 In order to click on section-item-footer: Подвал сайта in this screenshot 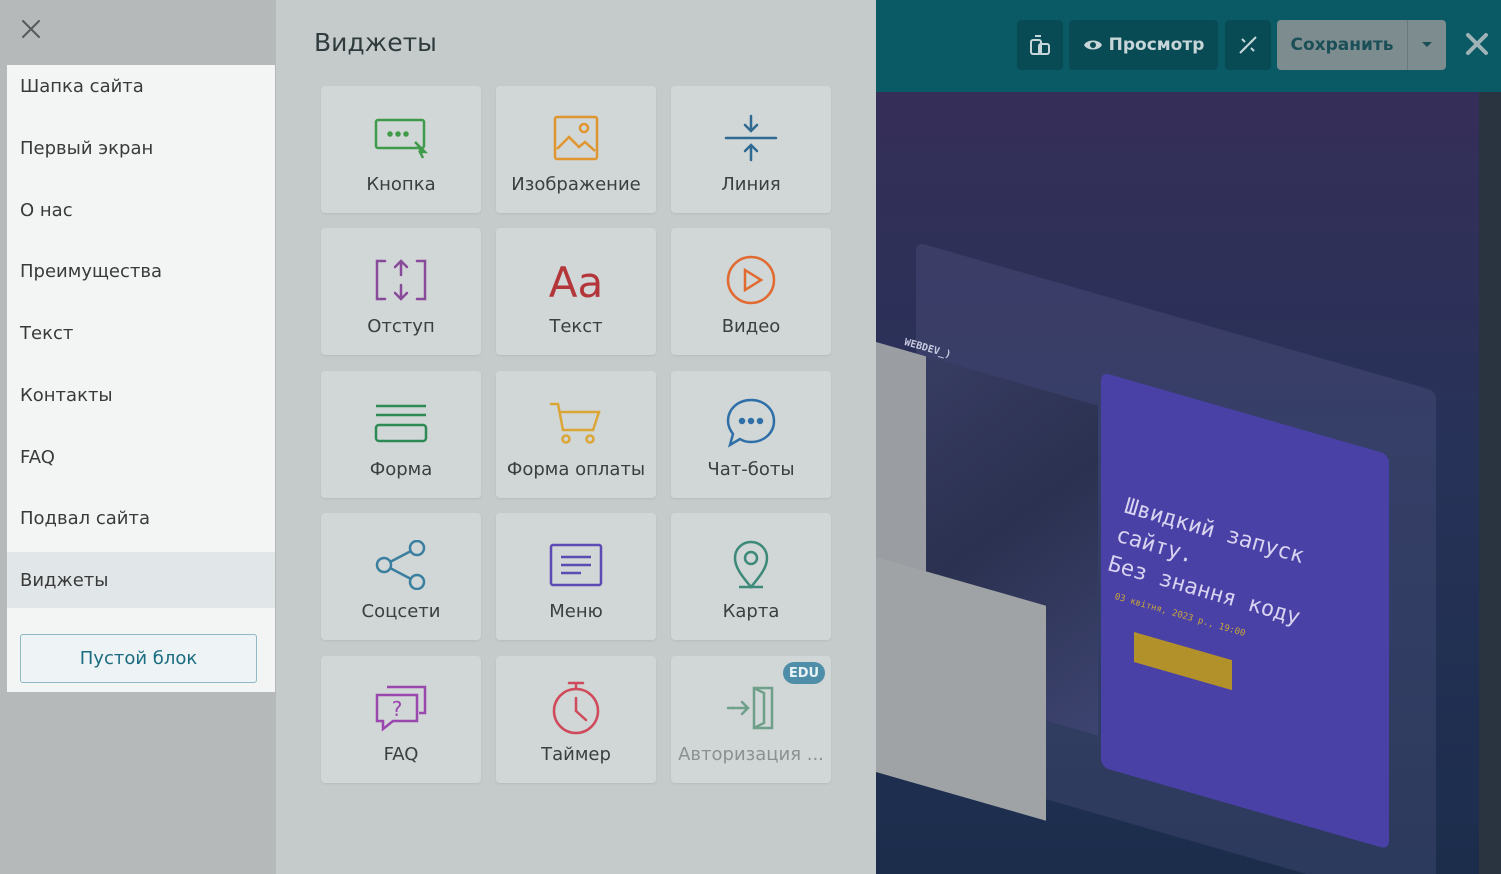, I will do `click(141, 518)`.